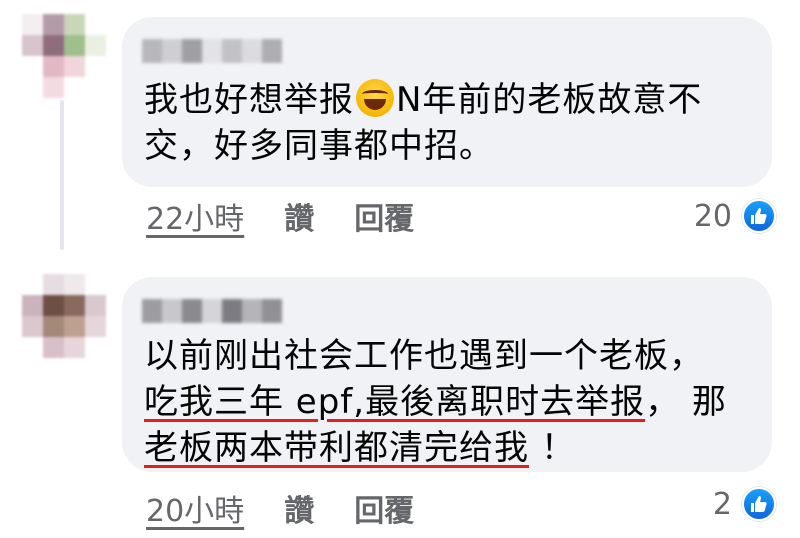  I want to click on comment-text: 我也好想举报 N年前的老板故意不 交，好多同事都中招。, so click(423, 122).